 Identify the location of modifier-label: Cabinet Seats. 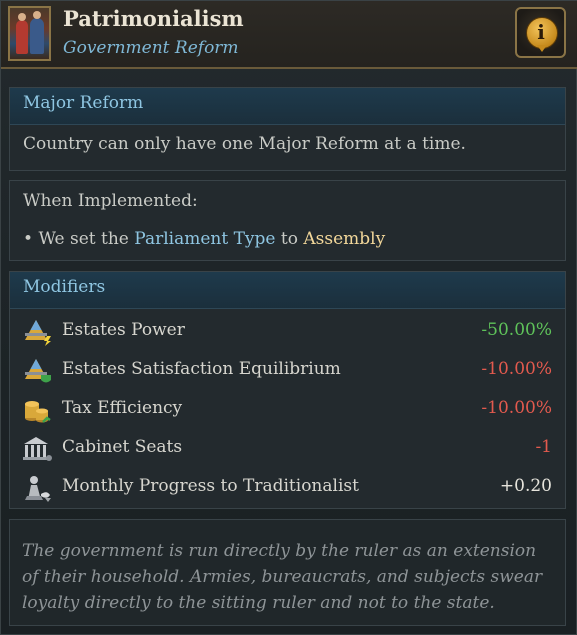
(122, 447).